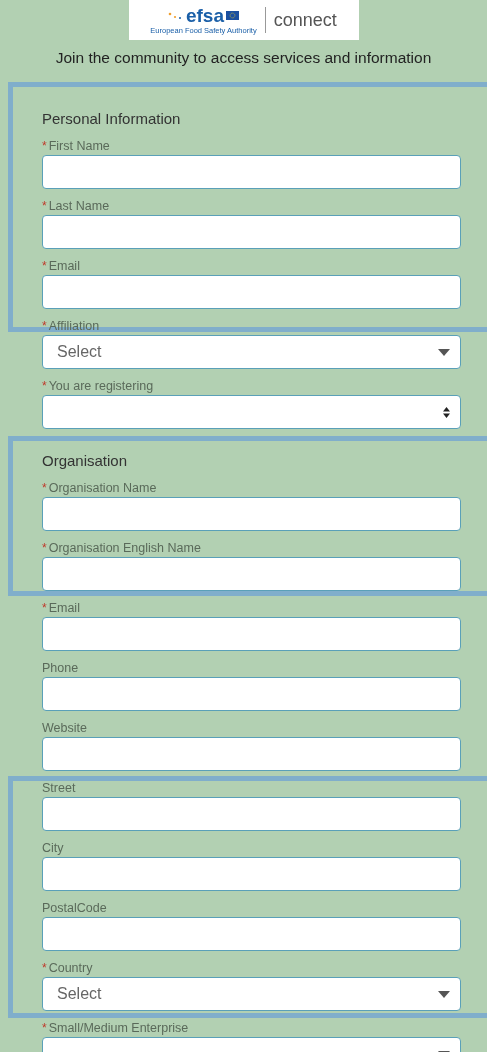 The height and width of the screenshot is (1052, 487). What do you see at coordinates (64, 727) in the screenshot?
I see `field-label: Website` at bounding box center [64, 727].